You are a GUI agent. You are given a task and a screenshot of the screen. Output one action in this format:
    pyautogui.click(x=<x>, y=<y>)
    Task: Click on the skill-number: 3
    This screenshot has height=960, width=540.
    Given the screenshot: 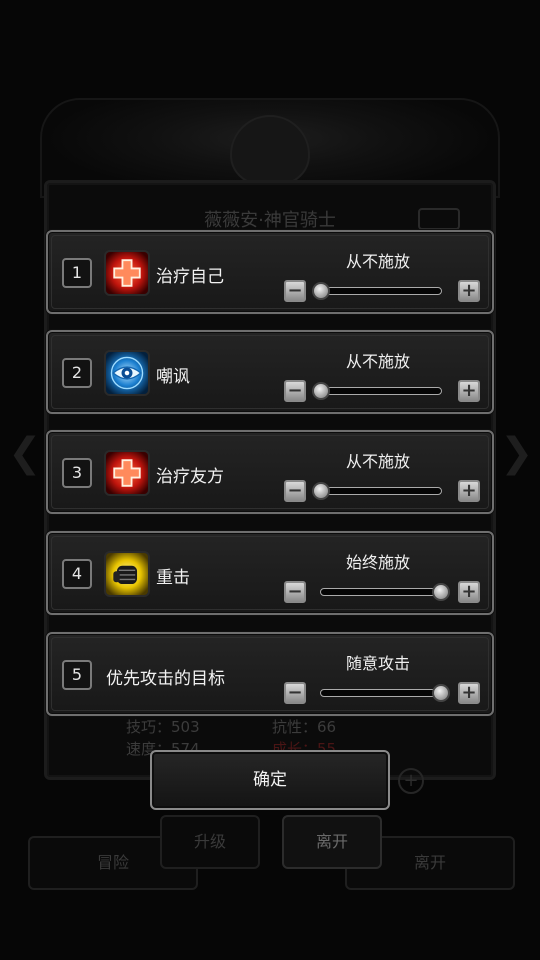 What is the action you would take?
    pyautogui.click(x=77, y=473)
    